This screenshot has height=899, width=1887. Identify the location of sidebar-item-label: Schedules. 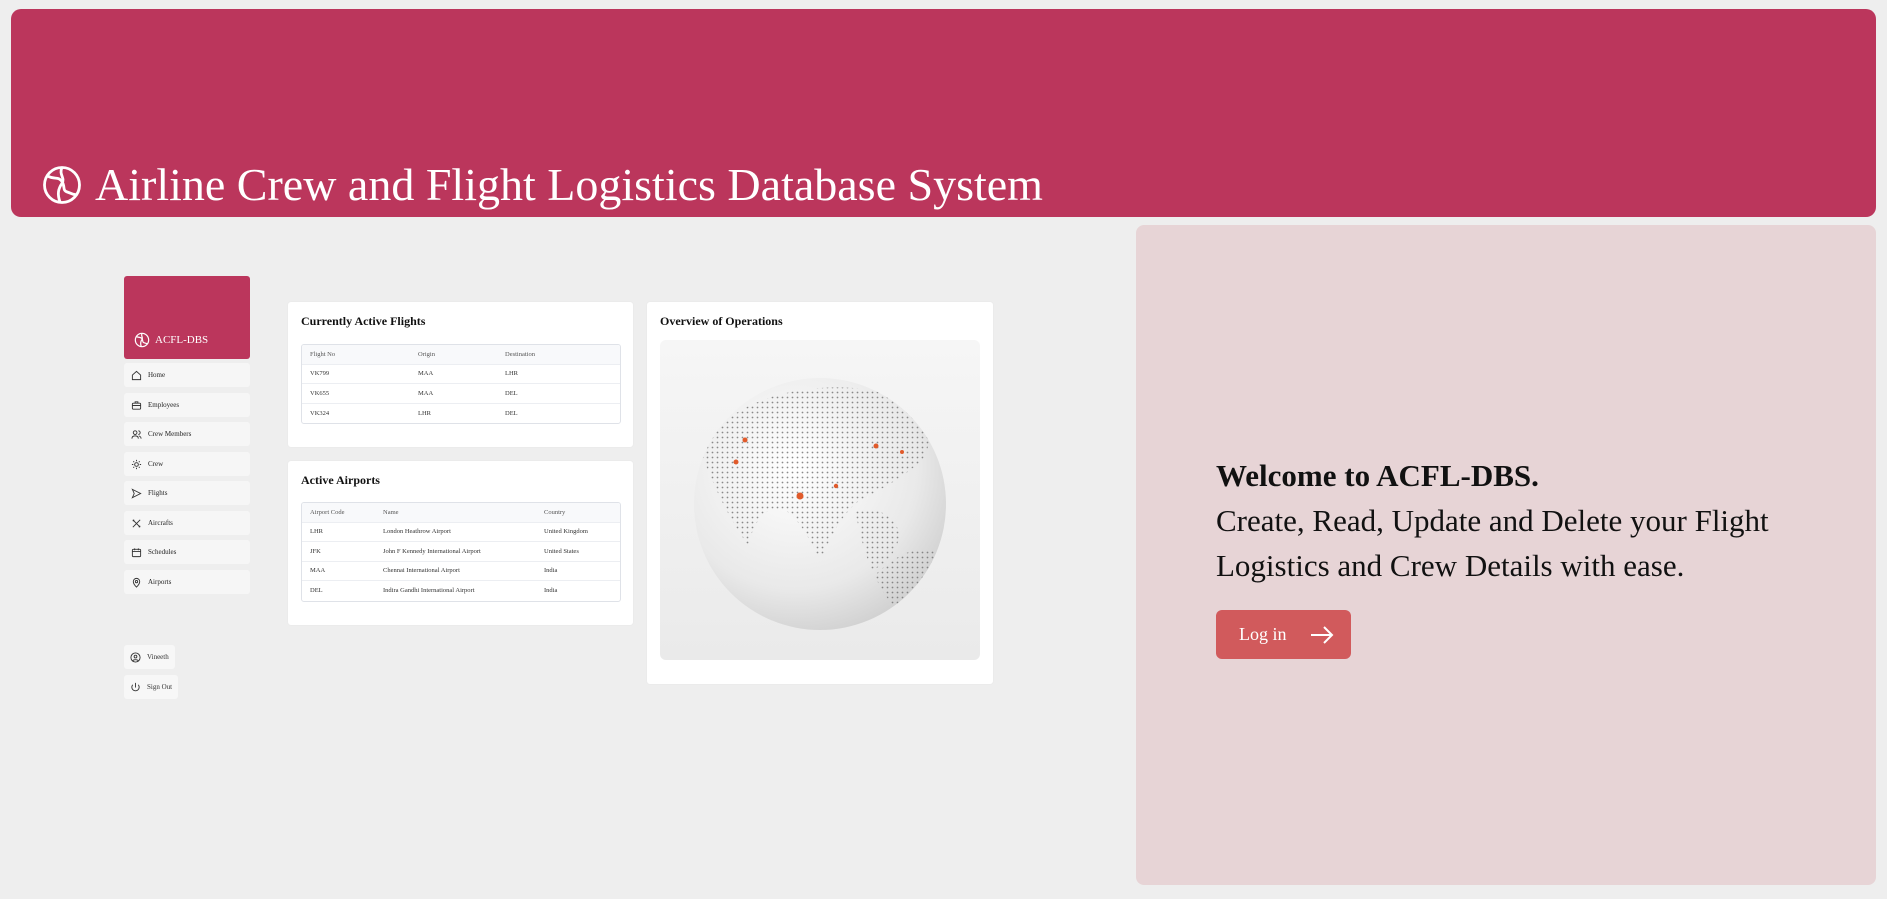
(162, 552).